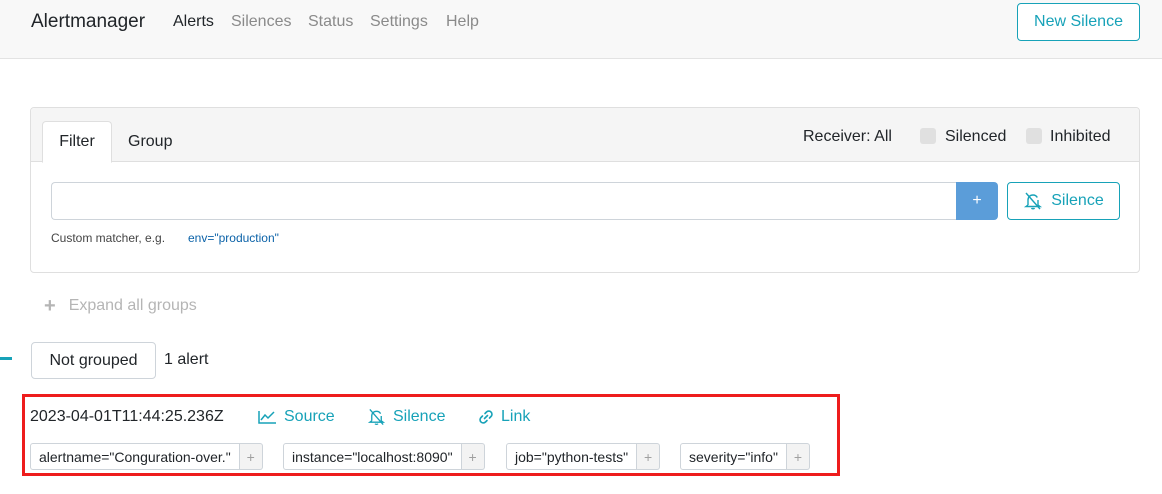 The width and height of the screenshot is (1162, 494). I want to click on label-text: alertname="Conguration-over.", so click(135, 456).